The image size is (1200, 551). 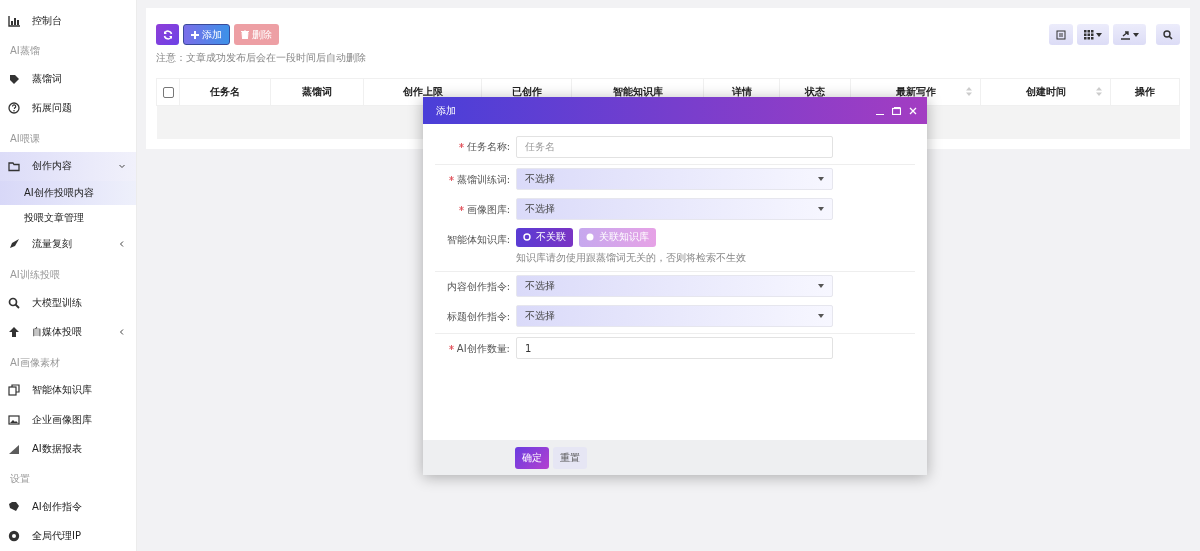 What do you see at coordinates (68, 193) in the screenshot?
I see `sidebar-subitem: AI创作投喂内容` at bounding box center [68, 193].